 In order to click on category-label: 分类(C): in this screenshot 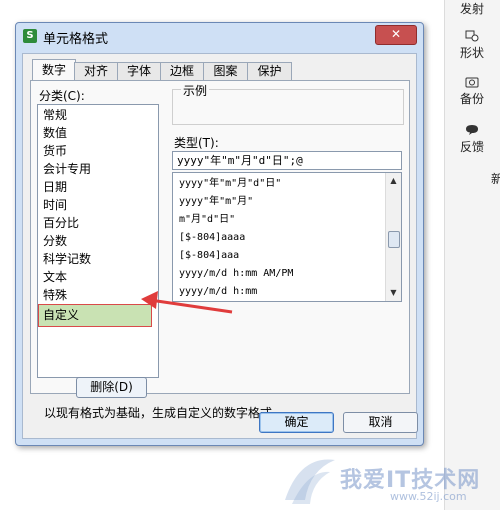, I will do `click(62, 96)`.